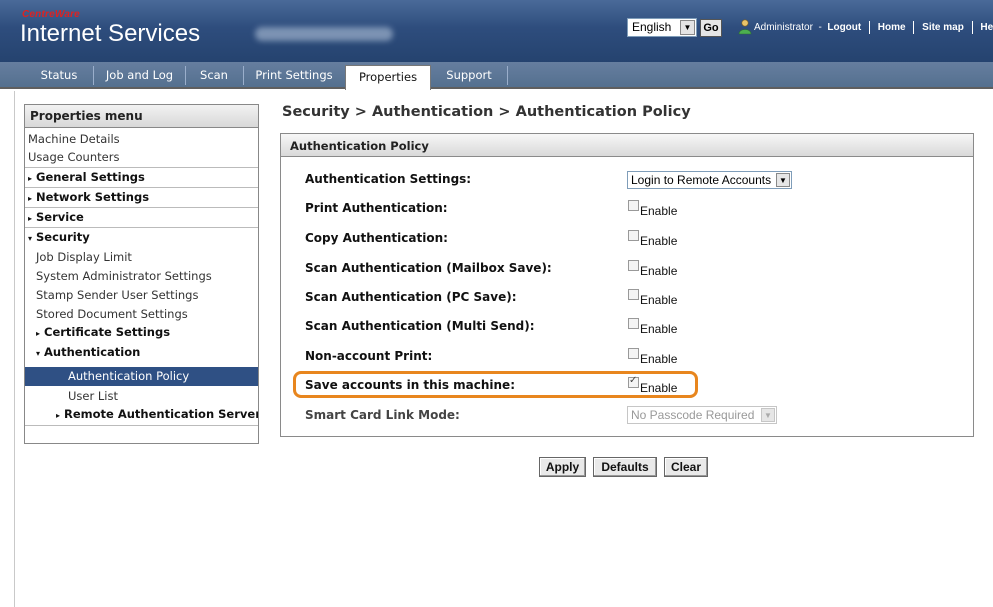  I want to click on clear-button: Clear, so click(686, 467).